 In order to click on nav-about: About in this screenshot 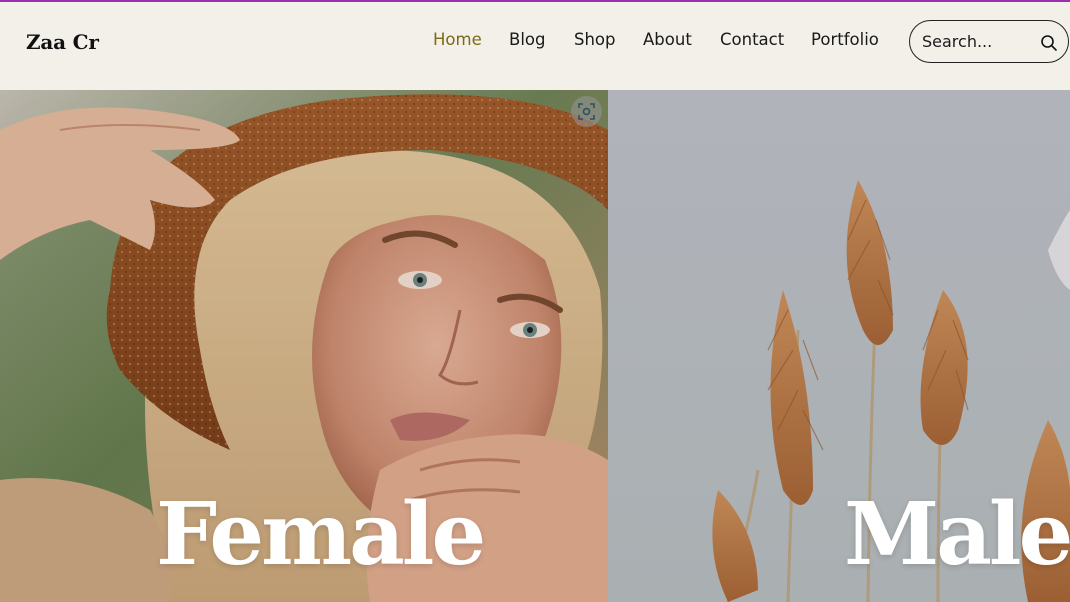, I will do `click(667, 39)`.